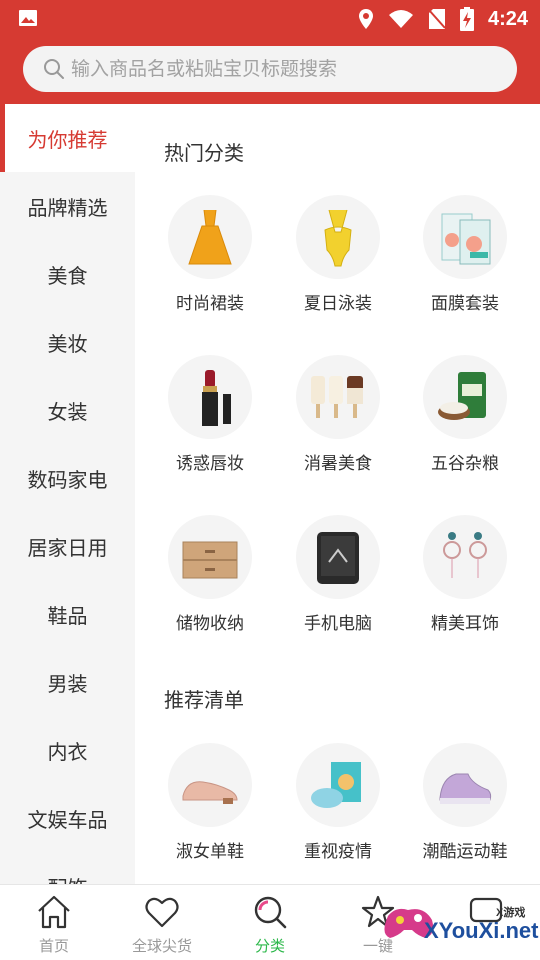 The height and width of the screenshot is (960, 540). Describe the element at coordinates (210, 557) in the screenshot. I see `storage-drawer-icon` at that location.